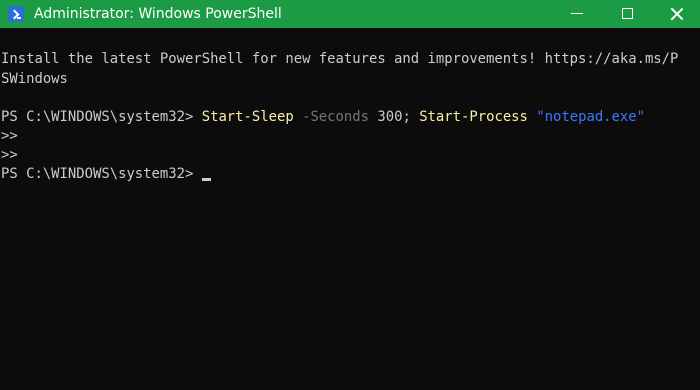  Describe the element at coordinates (9, 136) in the screenshot. I see `continuation-line-1: >>` at that location.